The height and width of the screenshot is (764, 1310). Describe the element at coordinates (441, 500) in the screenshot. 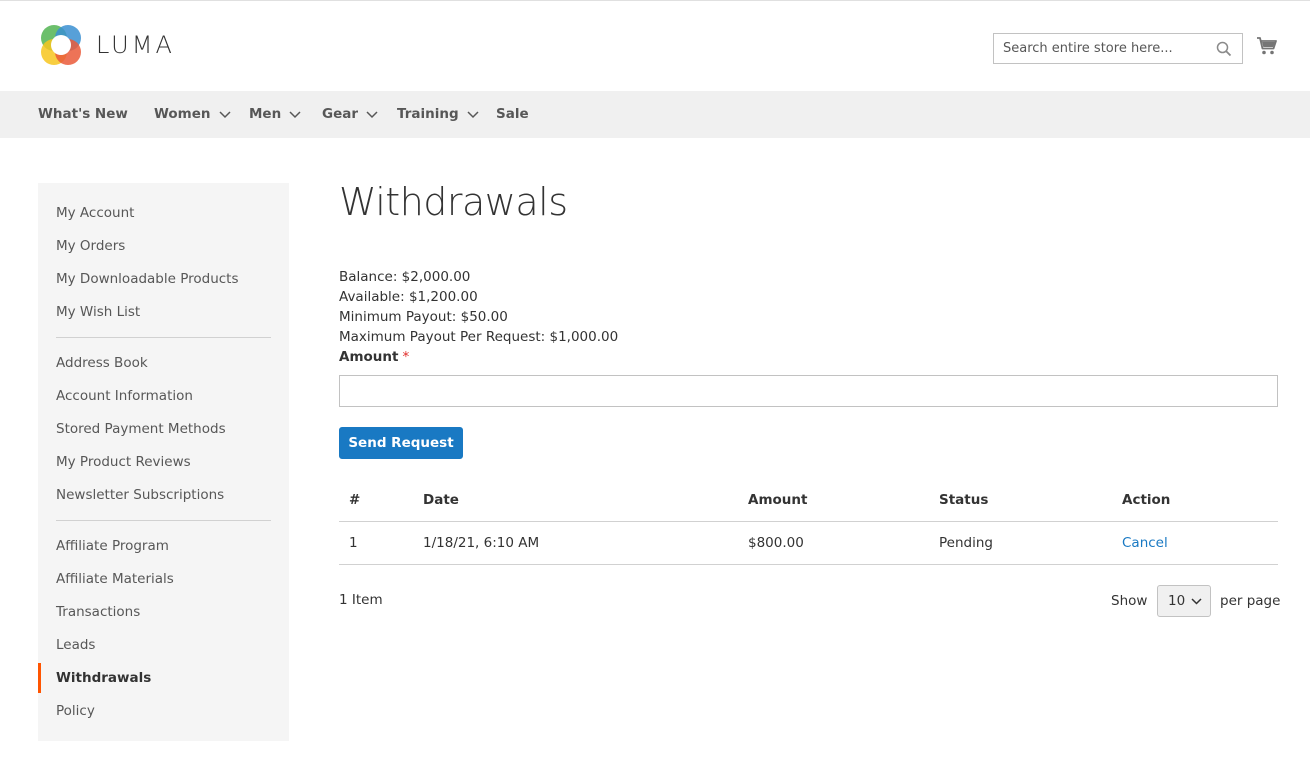

I see `table-header-date: Date` at that location.